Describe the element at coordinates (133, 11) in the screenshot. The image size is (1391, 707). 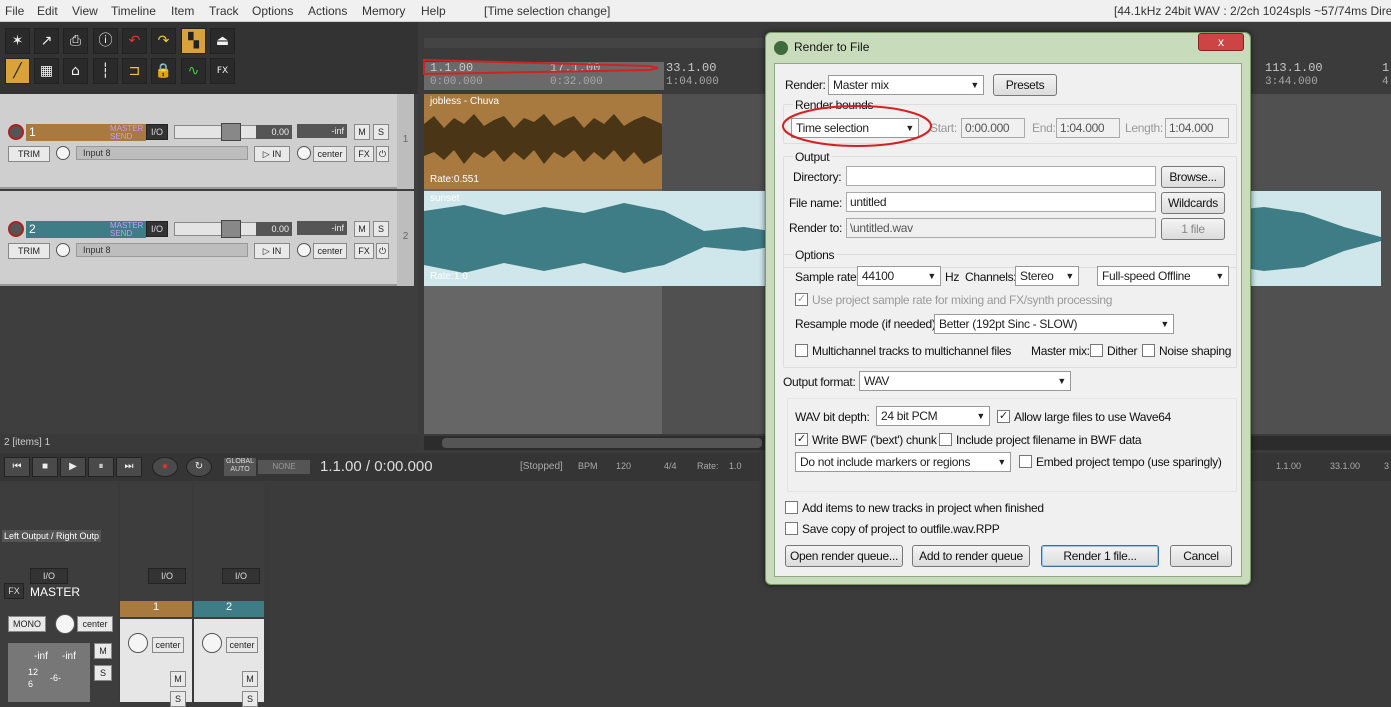
I see `menu-timeline: Timeline` at that location.